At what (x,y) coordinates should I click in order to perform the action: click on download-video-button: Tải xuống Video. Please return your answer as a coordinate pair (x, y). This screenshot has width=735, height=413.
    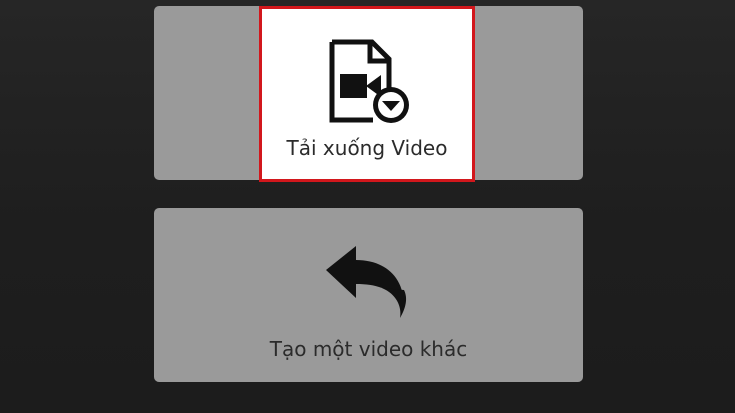
    Looking at the image, I should click on (367, 94).